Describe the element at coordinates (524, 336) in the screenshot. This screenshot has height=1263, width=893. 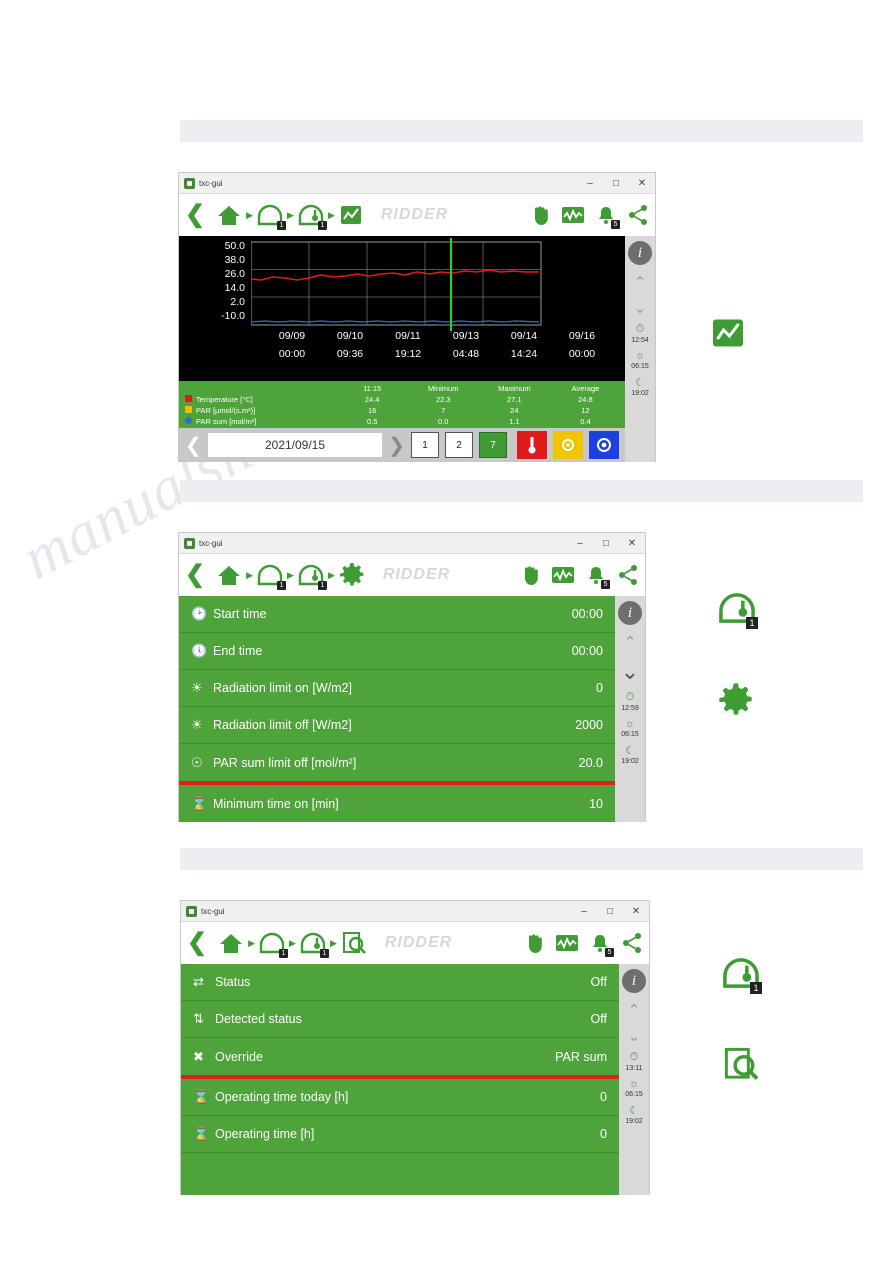
I see `xtick-top-4: 09/14` at that location.